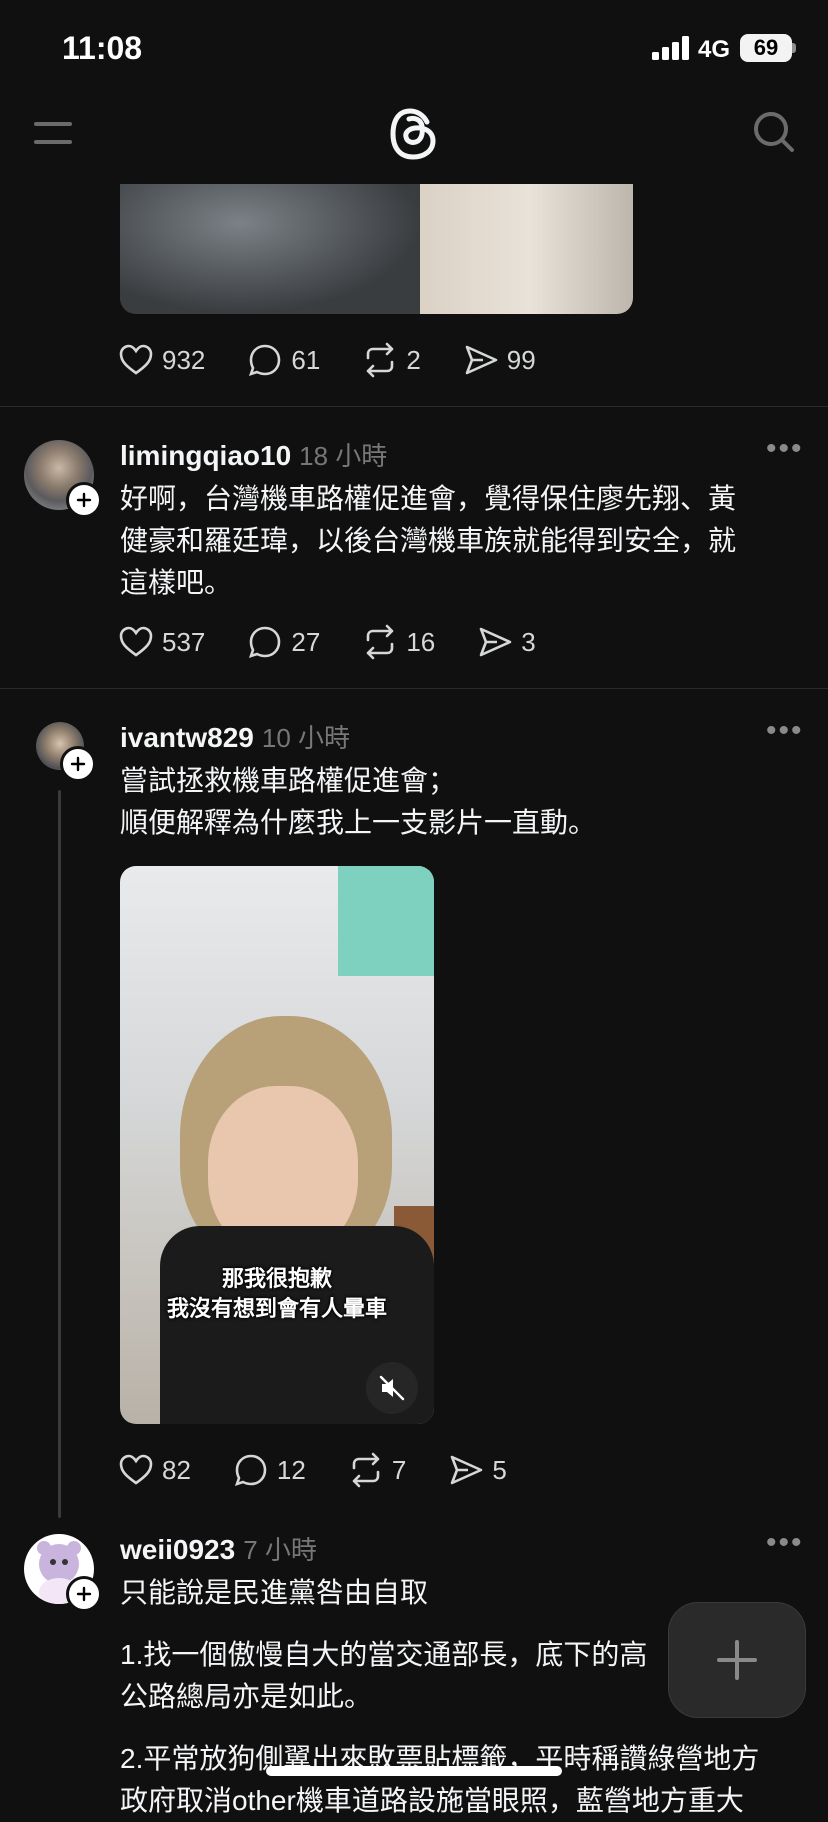 This screenshot has height=1822, width=828. What do you see at coordinates (348, 360) in the screenshot?
I see `post-0-actions: 932 61 2 99` at bounding box center [348, 360].